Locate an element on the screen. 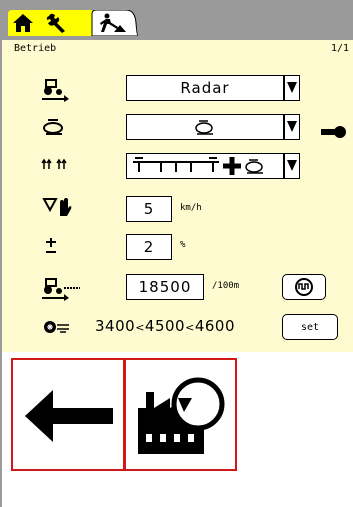 The width and height of the screenshot is (353, 507). speed-source-dropdown is located at coordinates (292, 88).